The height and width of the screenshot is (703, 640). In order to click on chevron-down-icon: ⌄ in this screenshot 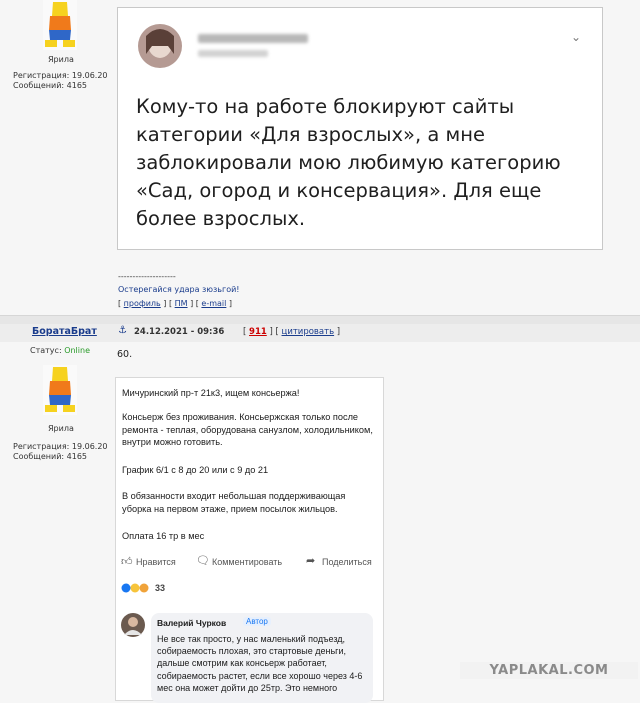, I will do `click(576, 37)`.